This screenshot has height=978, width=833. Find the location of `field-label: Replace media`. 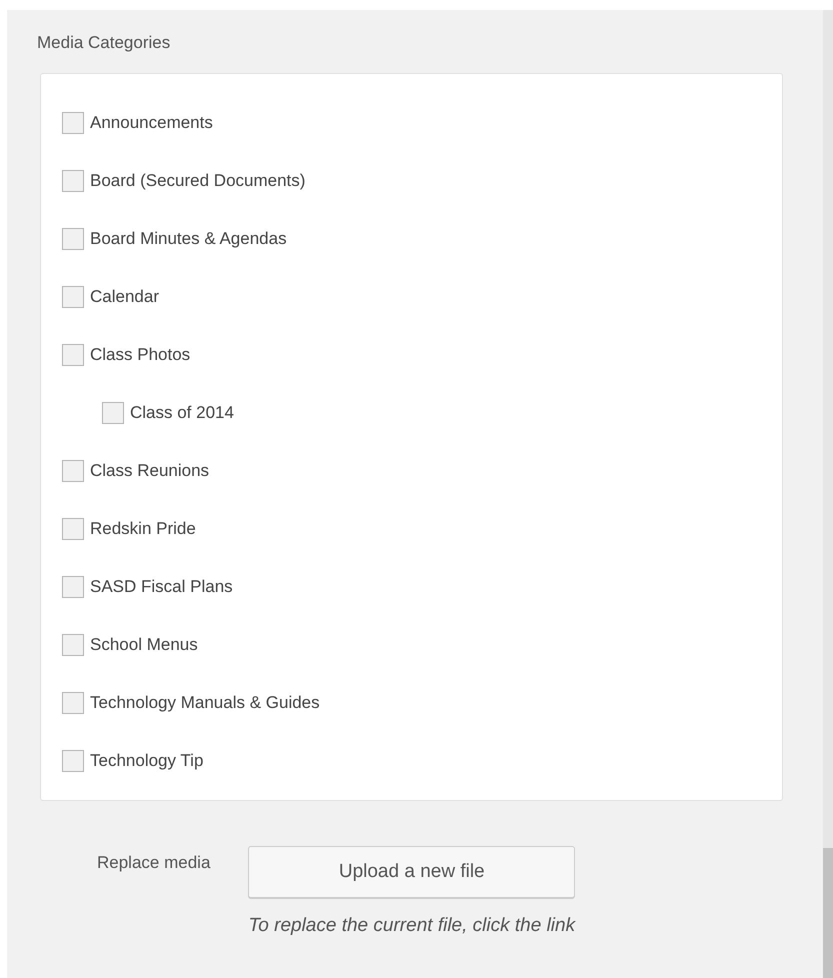

field-label: Replace media is located at coordinates (153, 863).